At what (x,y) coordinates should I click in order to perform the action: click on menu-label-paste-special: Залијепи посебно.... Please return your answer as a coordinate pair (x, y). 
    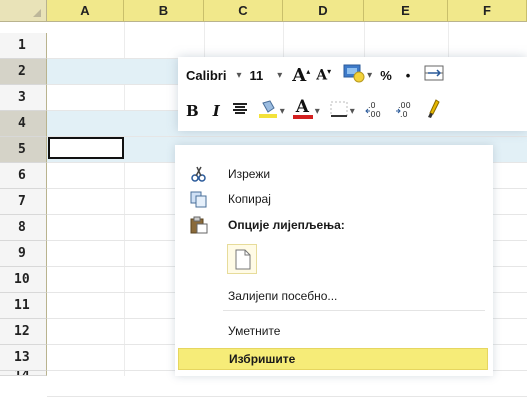
    Looking at the image, I should click on (283, 296).